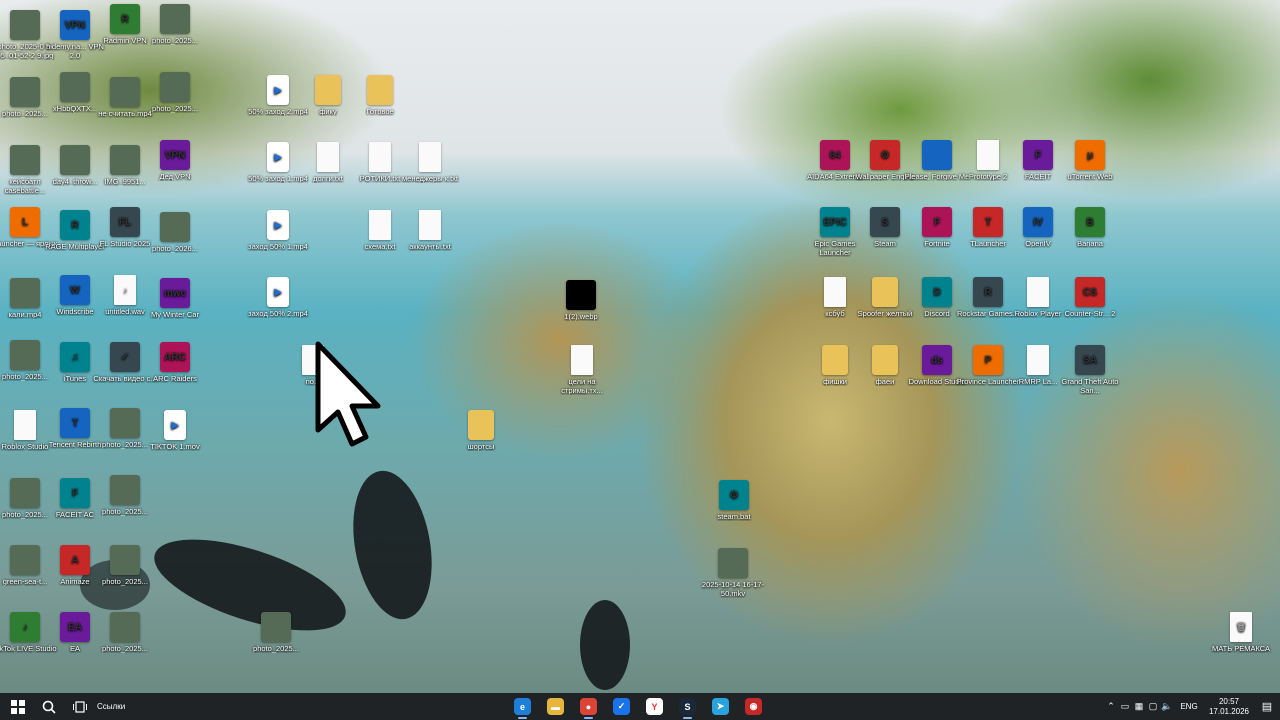 Image resolution: width=1280 pixels, height=720 pixels. I want to click on clock: 20:57 17.01.2026, so click(1229, 707).